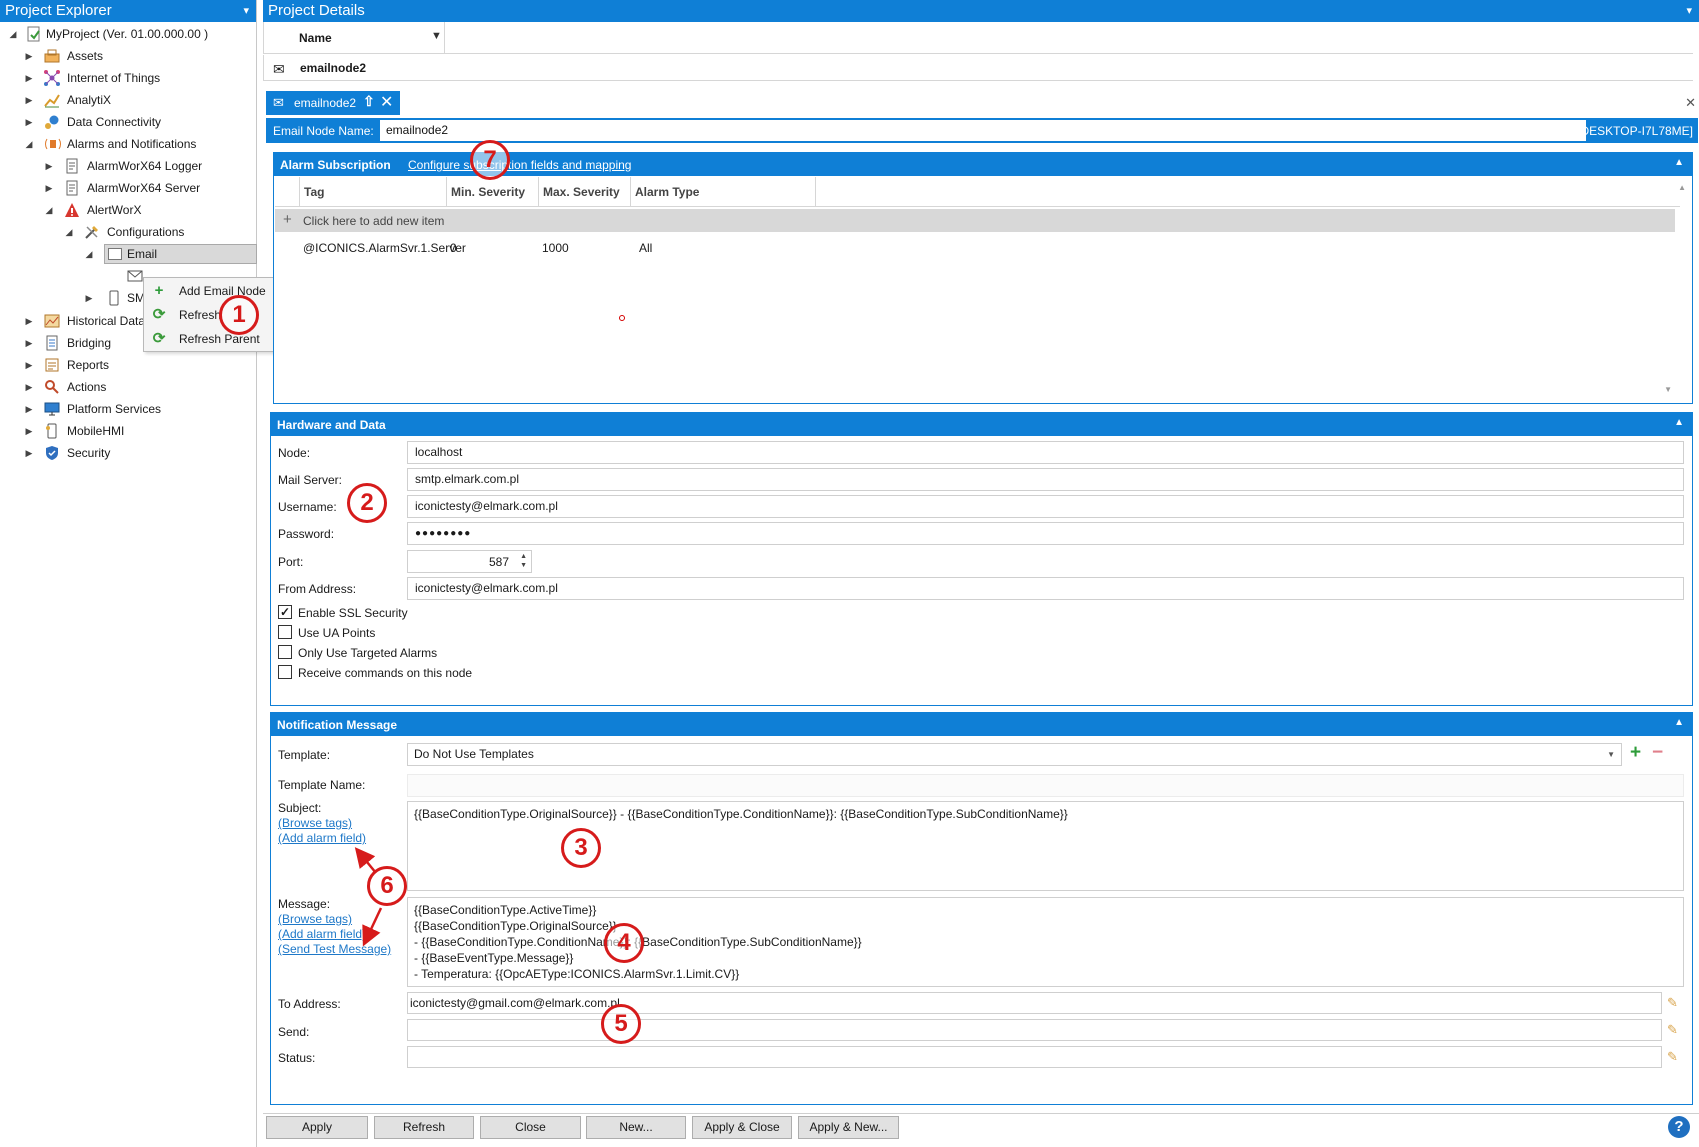 Image resolution: width=1699 pixels, height=1147 pixels. What do you see at coordinates (1045, 479) in the screenshot?
I see `mail-server-input: smtp.elmark.com.pl` at bounding box center [1045, 479].